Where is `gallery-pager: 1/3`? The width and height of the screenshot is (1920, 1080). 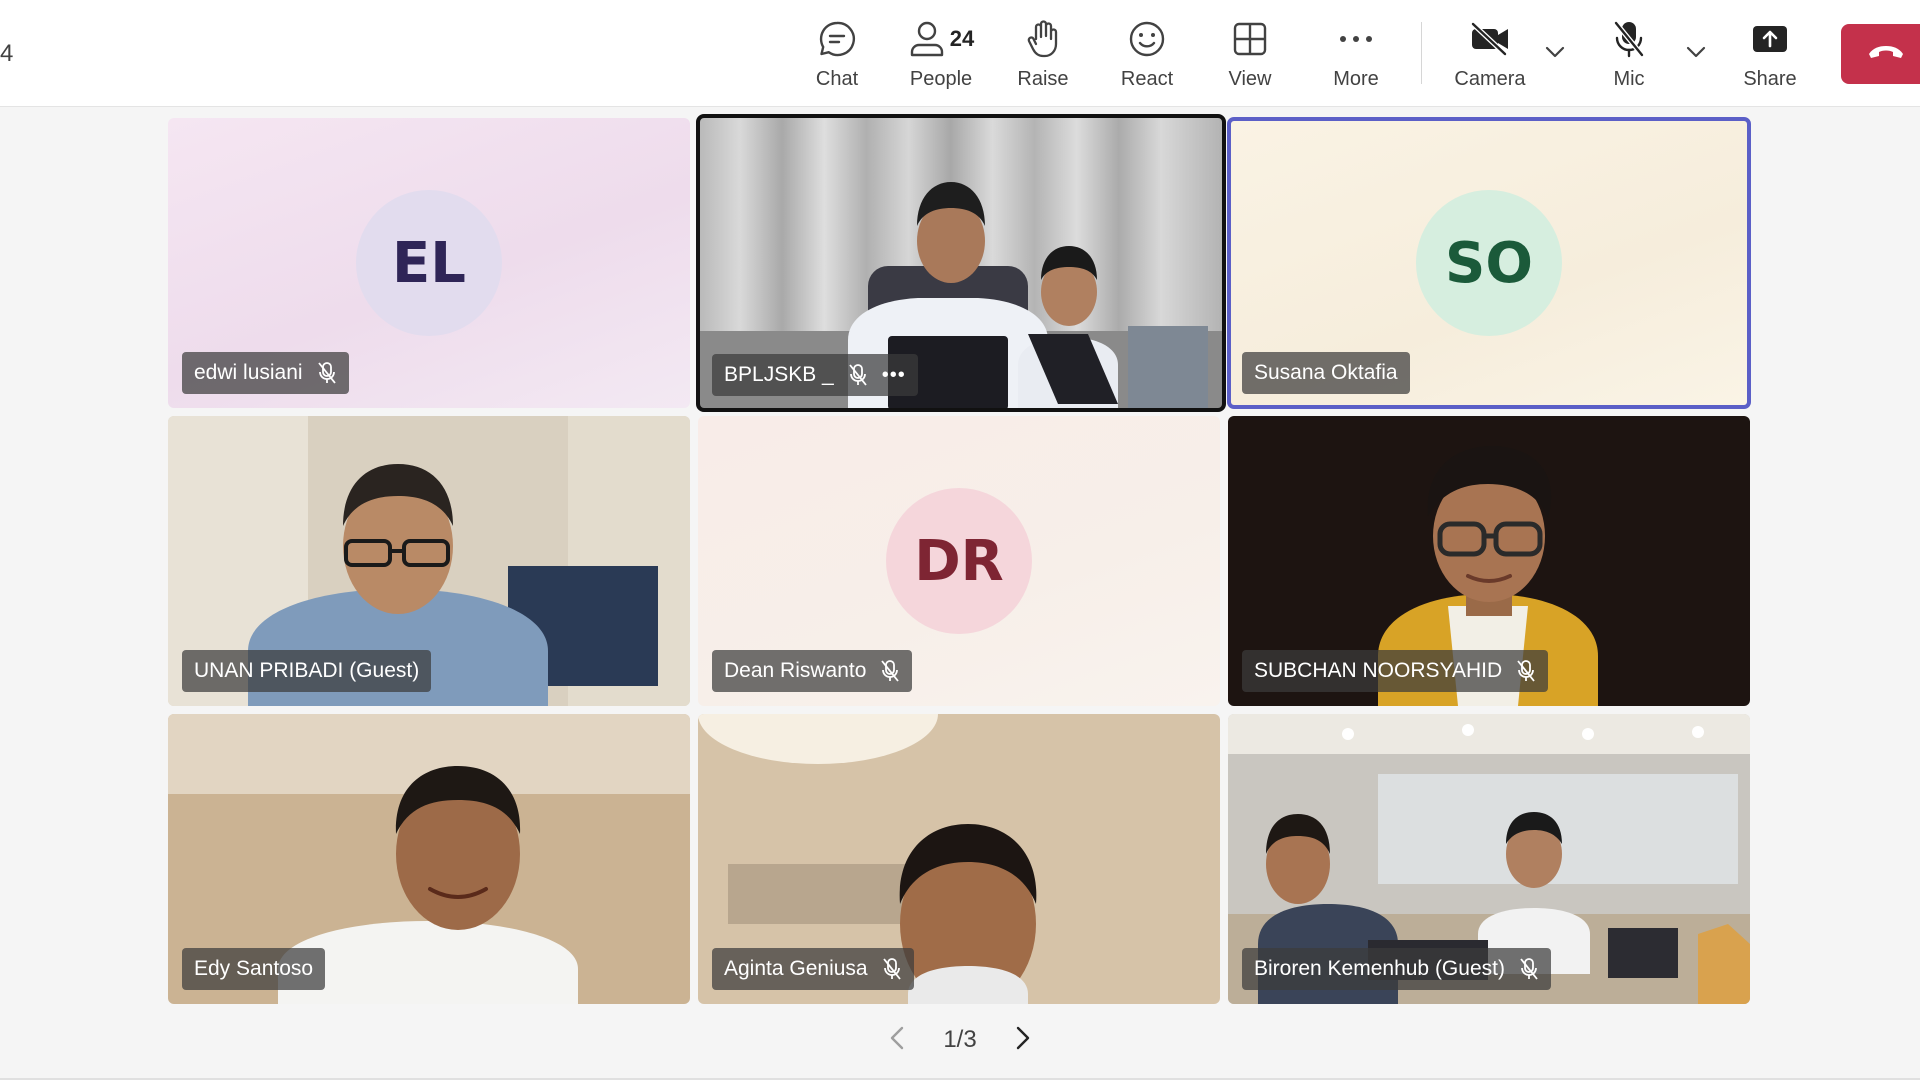 gallery-pager: 1/3 is located at coordinates (960, 1040).